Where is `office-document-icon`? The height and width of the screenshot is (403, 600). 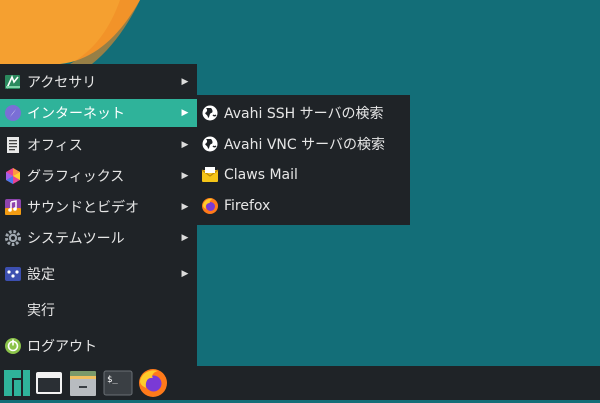 office-document-icon is located at coordinates (13, 145).